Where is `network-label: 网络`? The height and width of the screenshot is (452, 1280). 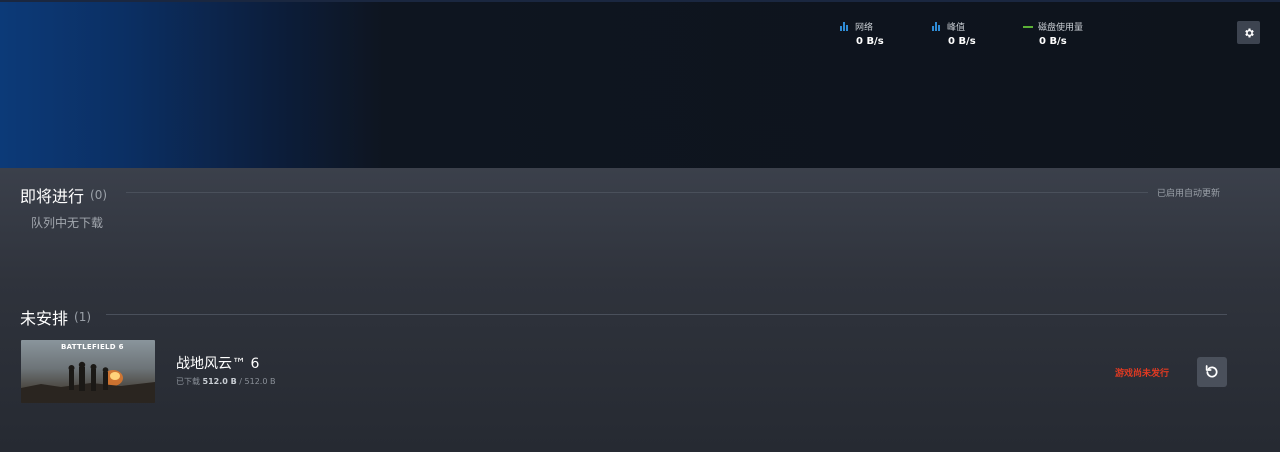 network-label: 网络 is located at coordinates (864, 28).